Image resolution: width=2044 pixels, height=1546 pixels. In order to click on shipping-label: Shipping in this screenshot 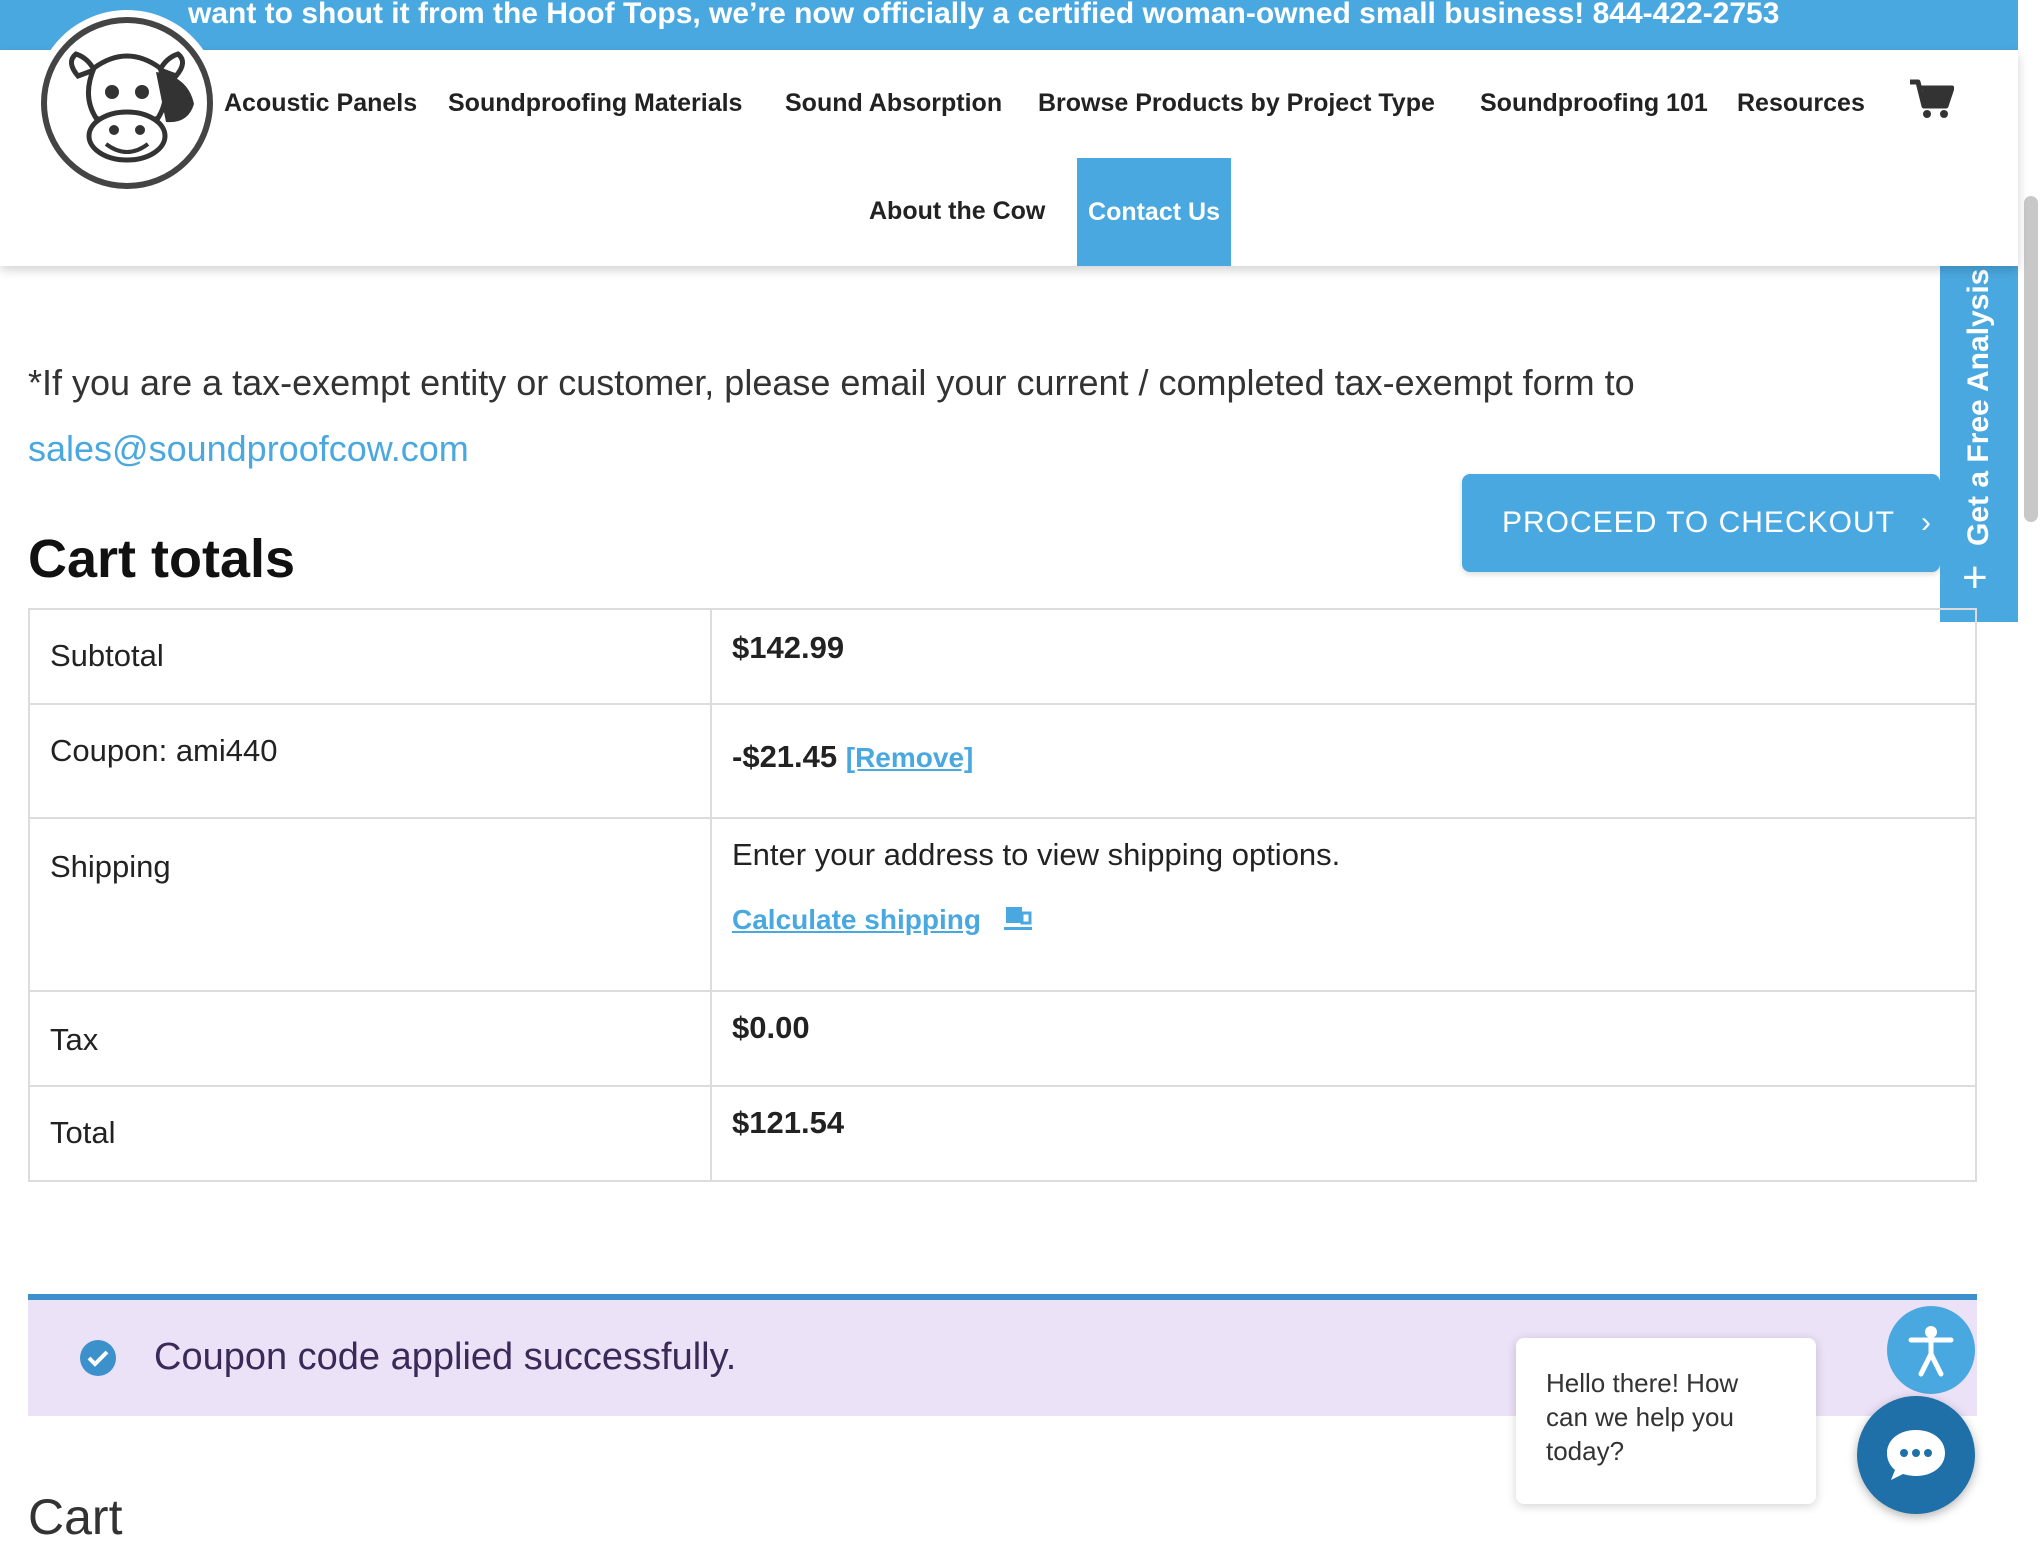, I will do `click(370, 904)`.